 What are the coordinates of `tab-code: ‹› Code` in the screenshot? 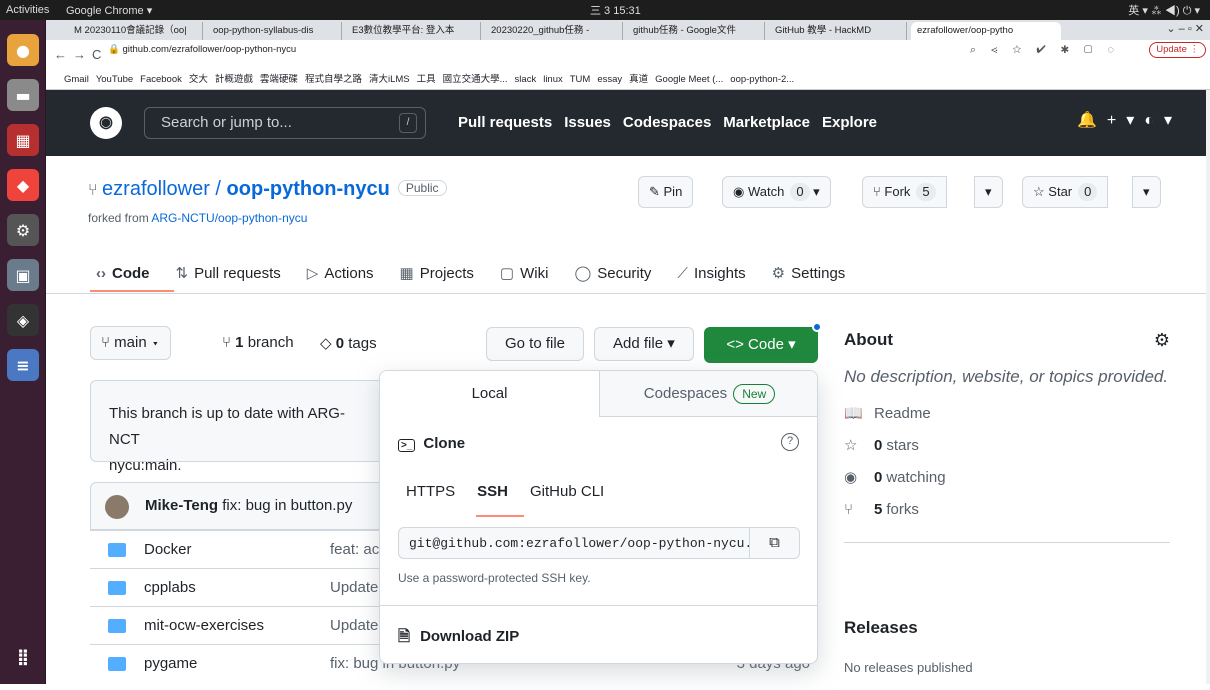 It's located at (123, 273).